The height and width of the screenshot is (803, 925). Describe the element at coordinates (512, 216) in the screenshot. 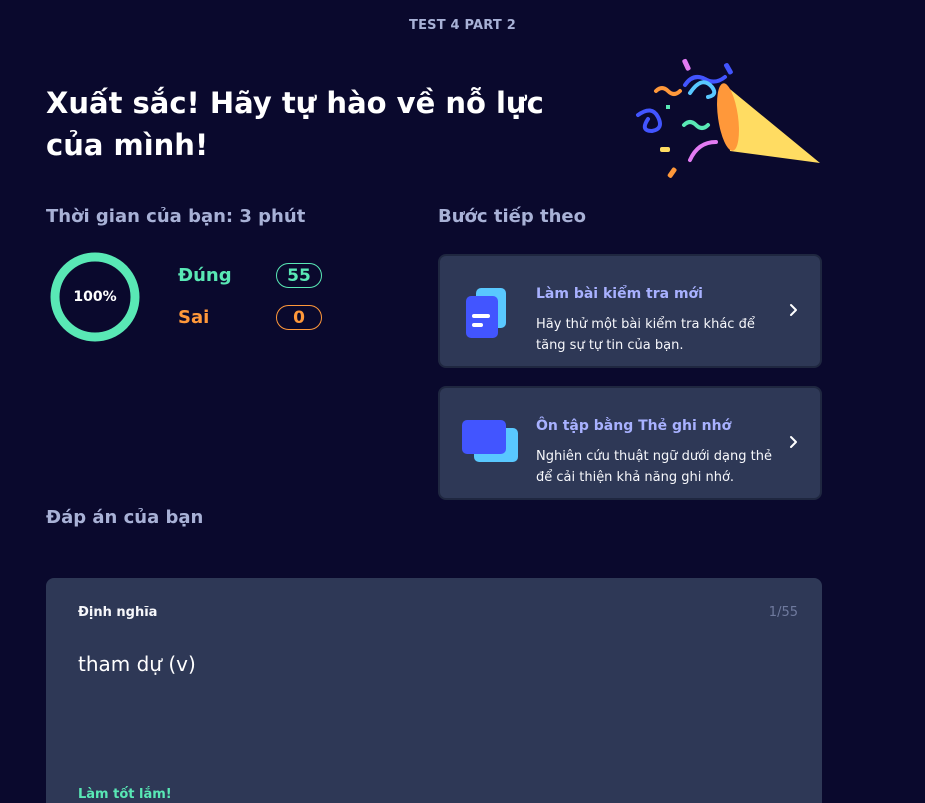

I see `next-steps-label: Bước tiếp theo` at that location.